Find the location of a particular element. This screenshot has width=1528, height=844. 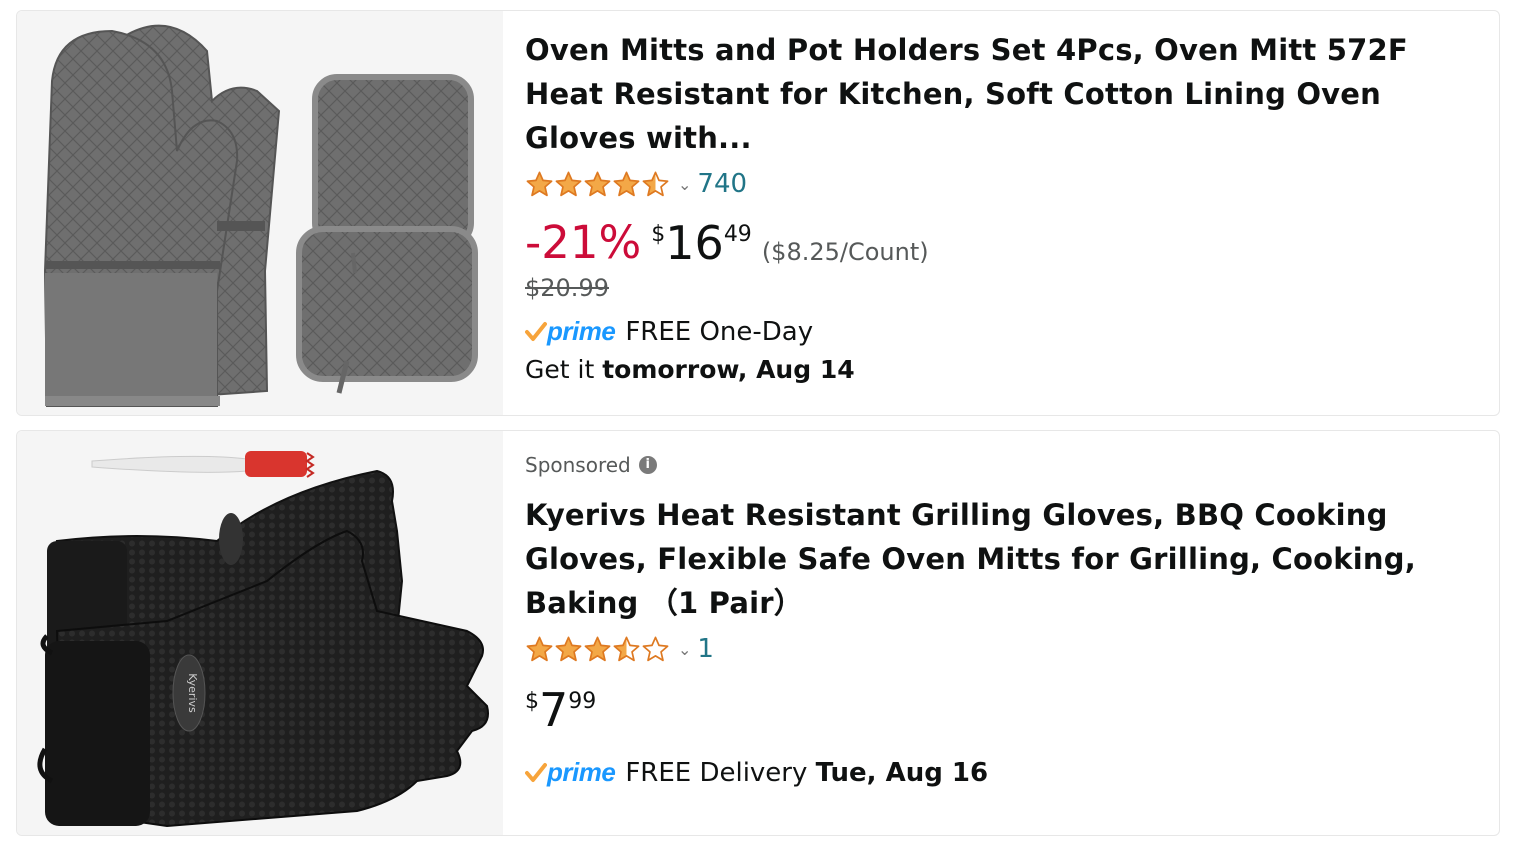

prime-delivery-row: prime FREE Delivery Tue, Aug 16 is located at coordinates (1000, 772).